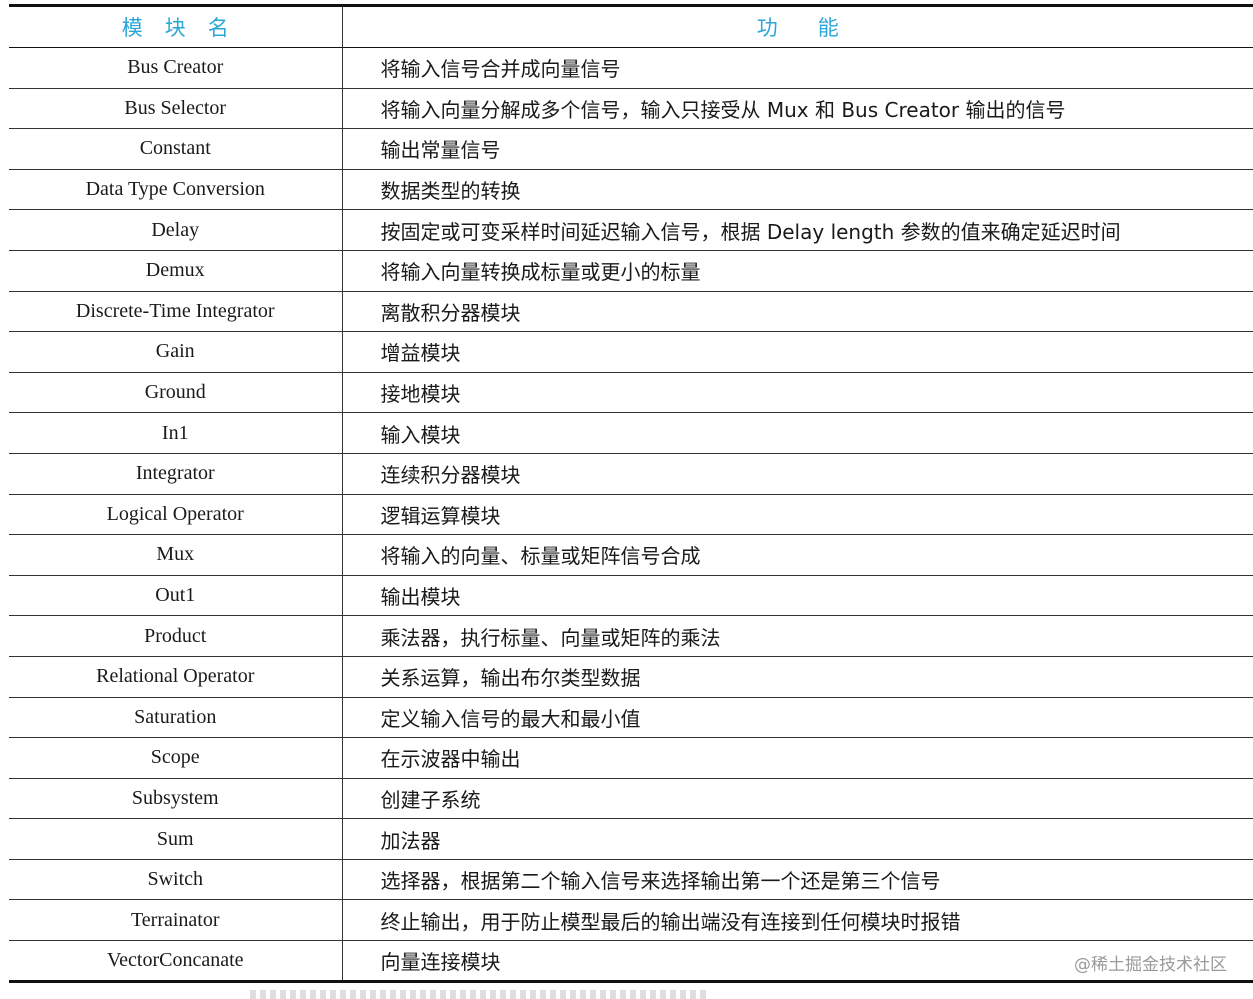 The height and width of the screenshot is (999, 1253). What do you see at coordinates (797, 920) in the screenshot?
I see `function-cell: 终止输出，用于防止模型最后的输出端没有连接到任何模块时报错` at bounding box center [797, 920].